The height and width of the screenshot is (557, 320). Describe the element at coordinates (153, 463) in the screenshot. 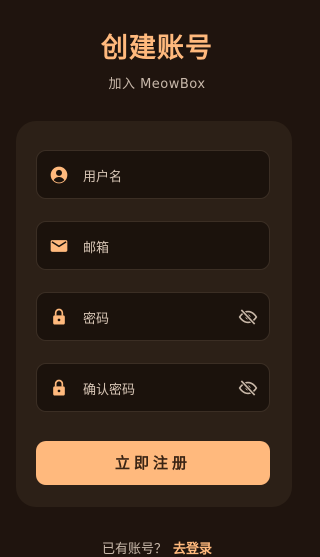

I see `register-button: 立即注册` at that location.